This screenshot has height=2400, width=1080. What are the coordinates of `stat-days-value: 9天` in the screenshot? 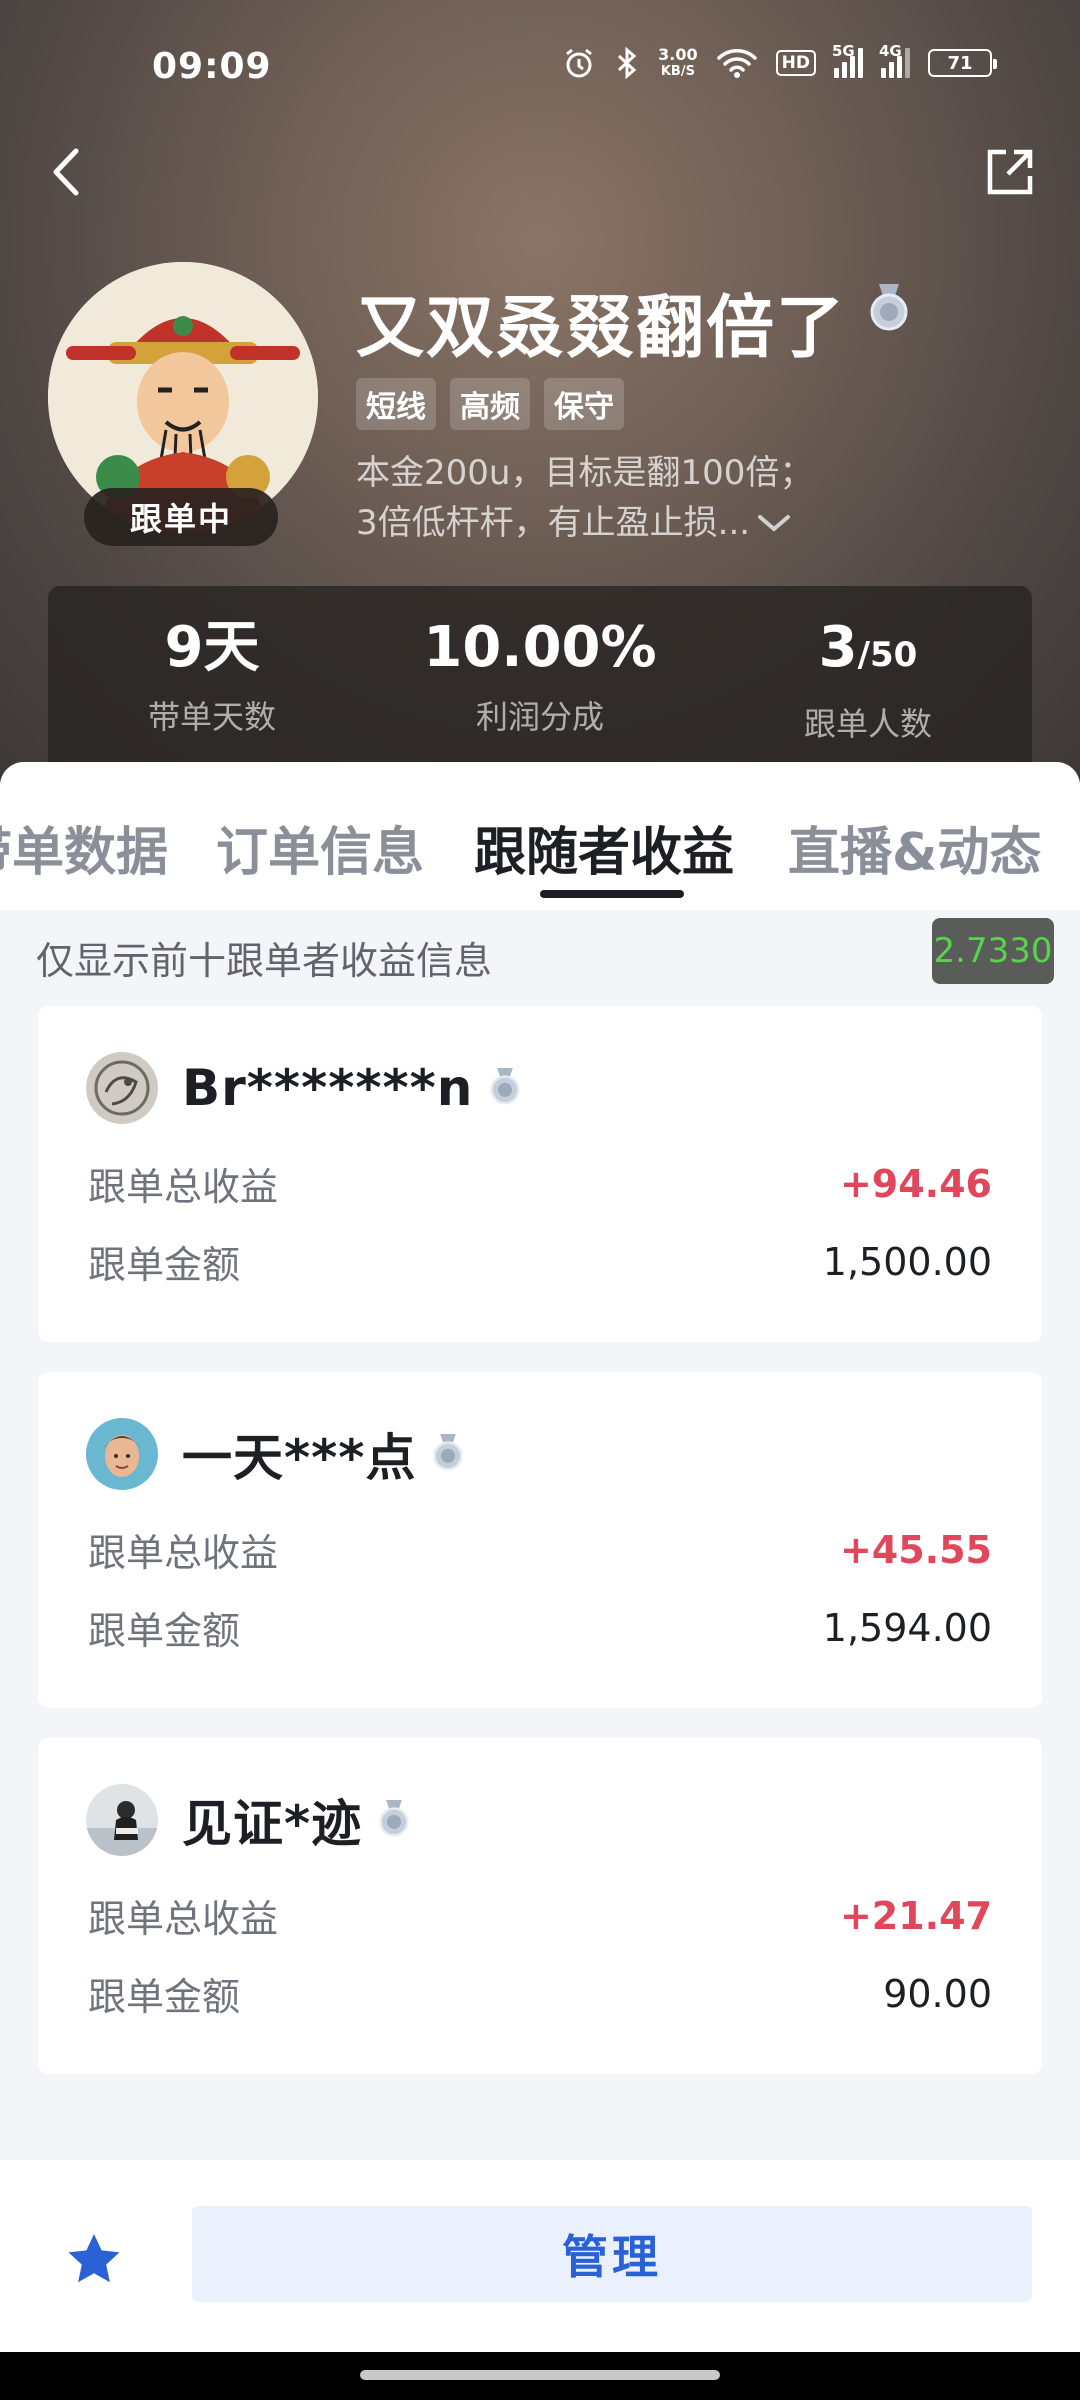 It's located at (212, 647).